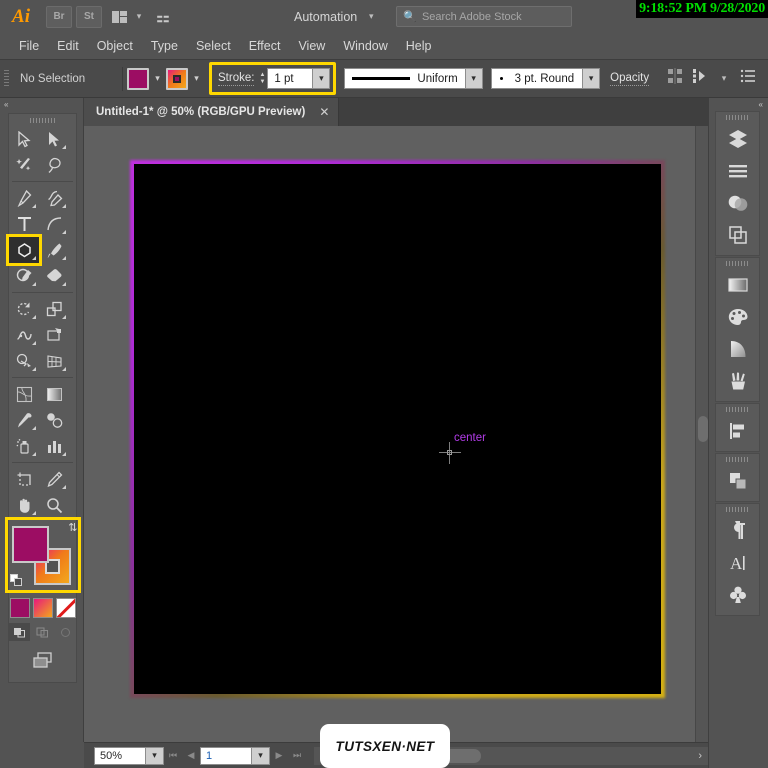 The image size is (768, 768). I want to click on screen-mode-icon, so click(43, 663).